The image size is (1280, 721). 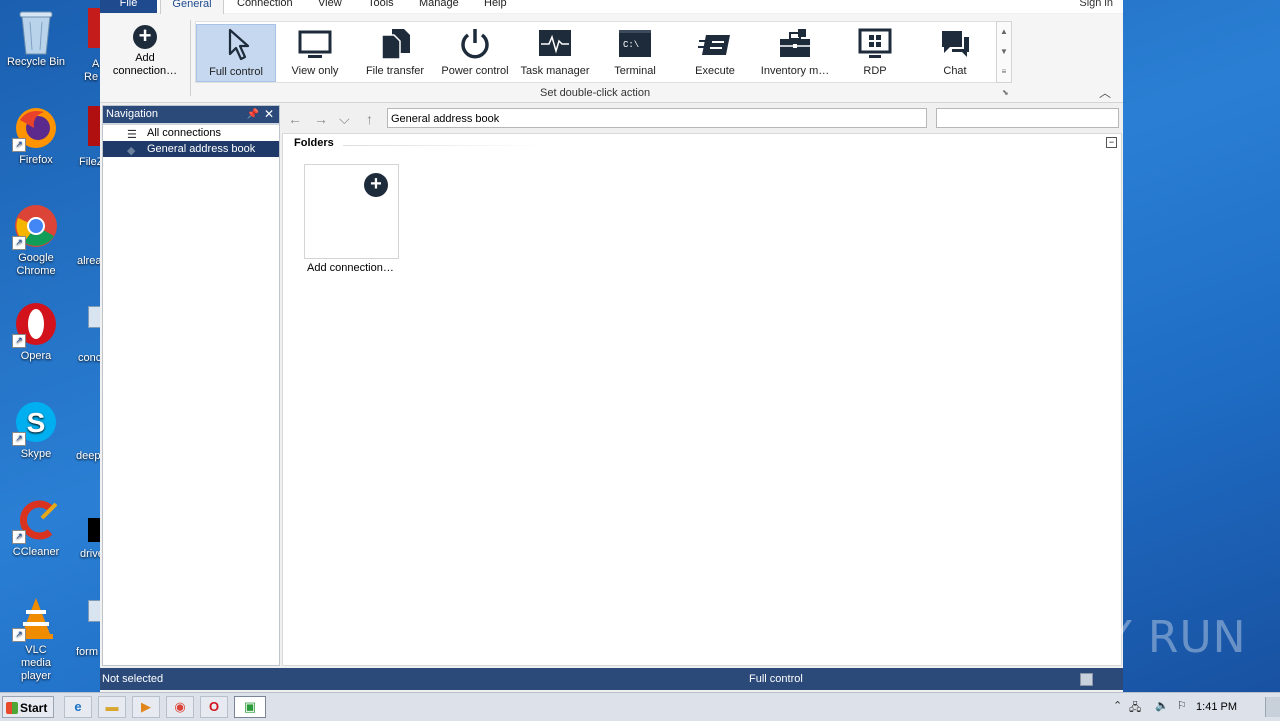 I want to click on desktop-icon-ccleaner: ↗ CCleaner, so click(x=36, y=528).